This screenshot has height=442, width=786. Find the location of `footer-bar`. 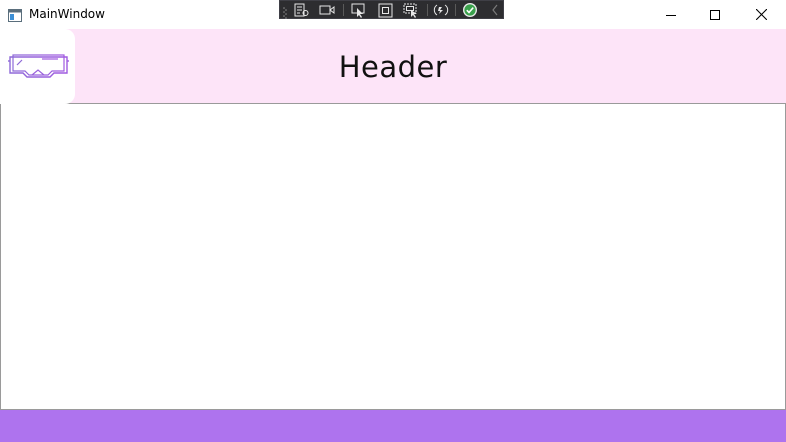

footer-bar is located at coordinates (393, 426).